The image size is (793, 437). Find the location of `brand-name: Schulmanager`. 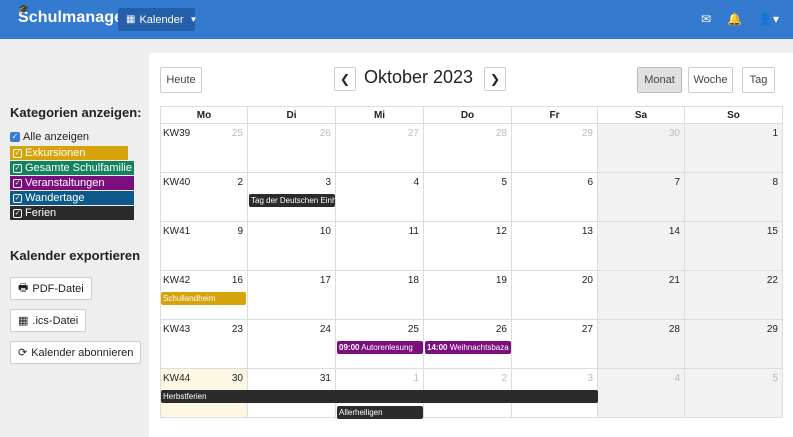

brand-name: Schulmanager is located at coordinates (74, 17).